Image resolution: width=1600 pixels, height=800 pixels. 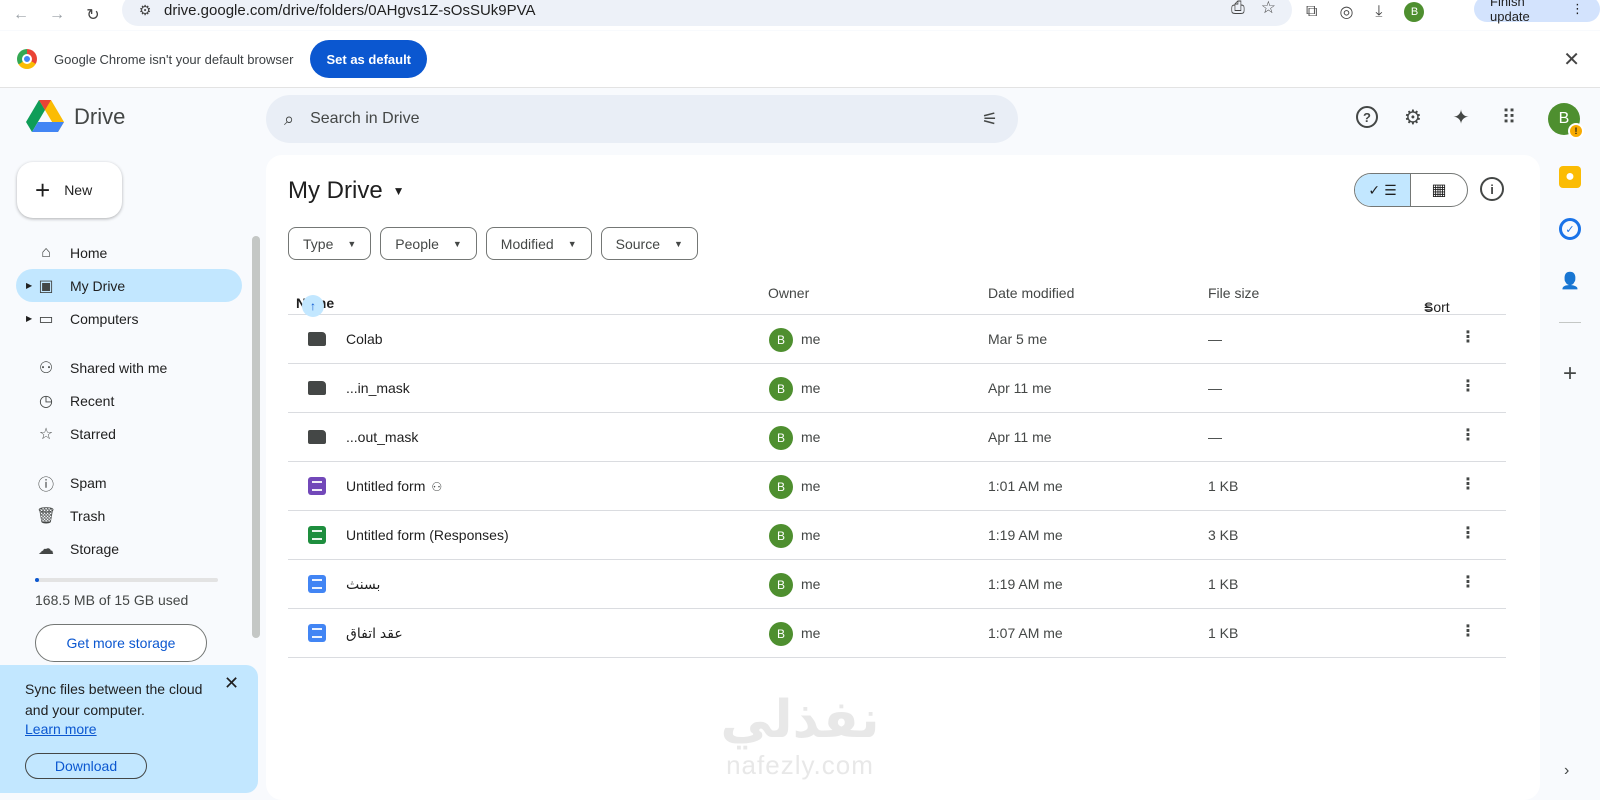 What do you see at coordinates (330, 243) in the screenshot?
I see `filter-type: Type ▼` at bounding box center [330, 243].